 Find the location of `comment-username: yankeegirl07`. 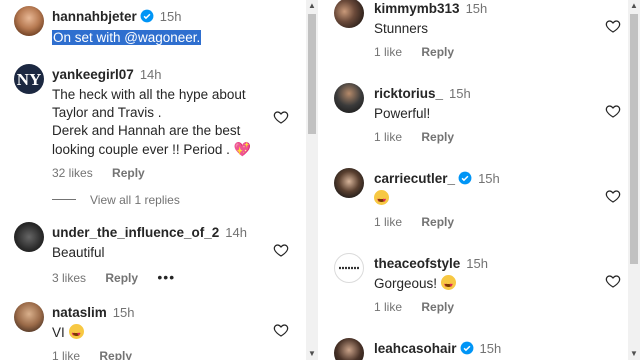

comment-username: yankeegirl07 is located at coordinates (93, 74).